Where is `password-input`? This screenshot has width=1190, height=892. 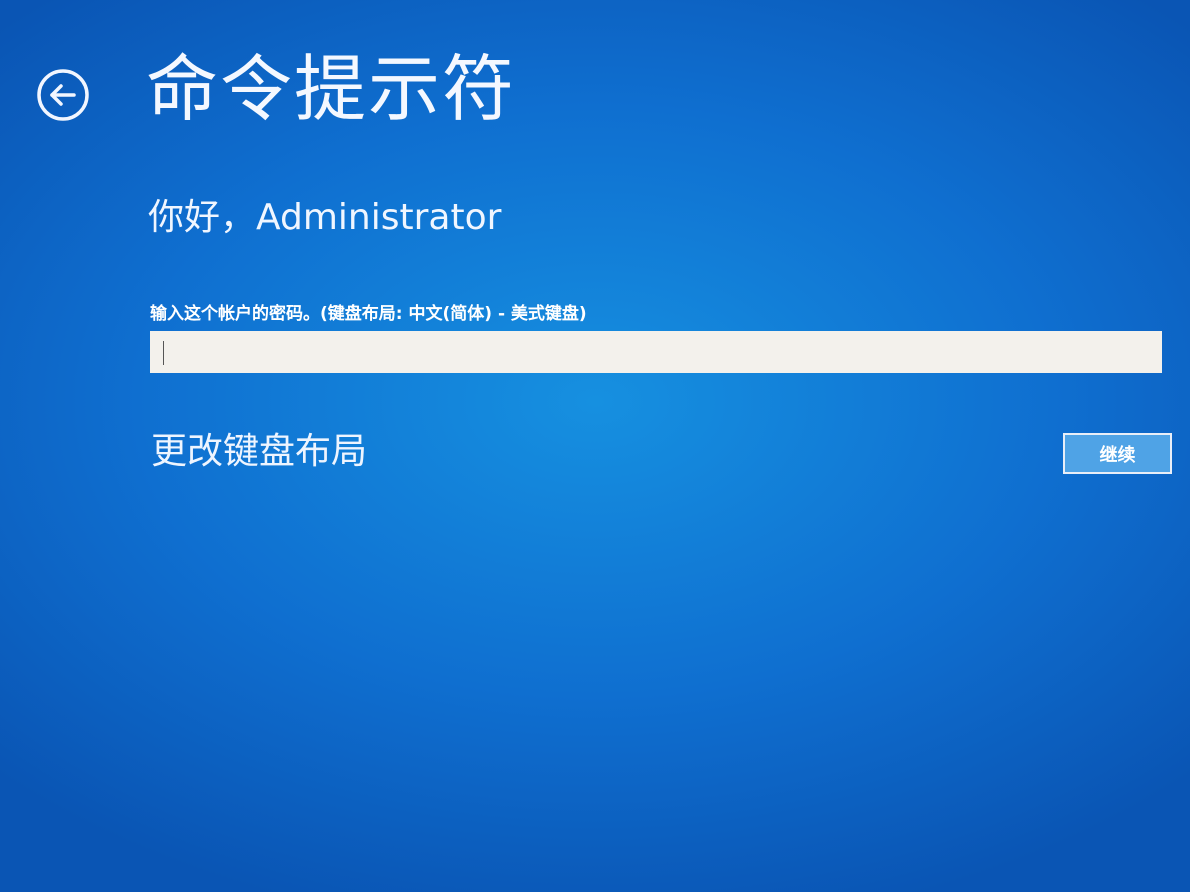
password-input is located at coordinates (656, 352).